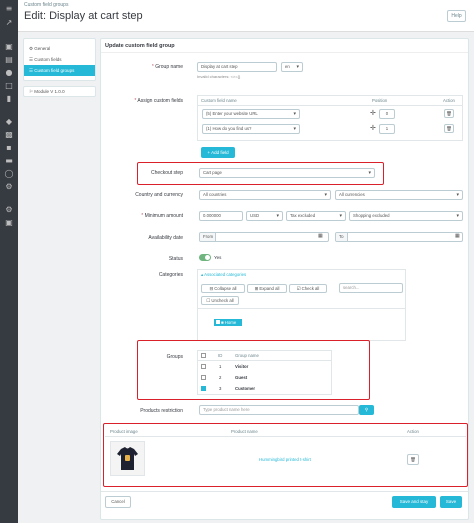 This screenshot has height=523, width=474. Describe the element at coordinates (220, 355) in the screenshot. I see `col-id: ID` at that location.